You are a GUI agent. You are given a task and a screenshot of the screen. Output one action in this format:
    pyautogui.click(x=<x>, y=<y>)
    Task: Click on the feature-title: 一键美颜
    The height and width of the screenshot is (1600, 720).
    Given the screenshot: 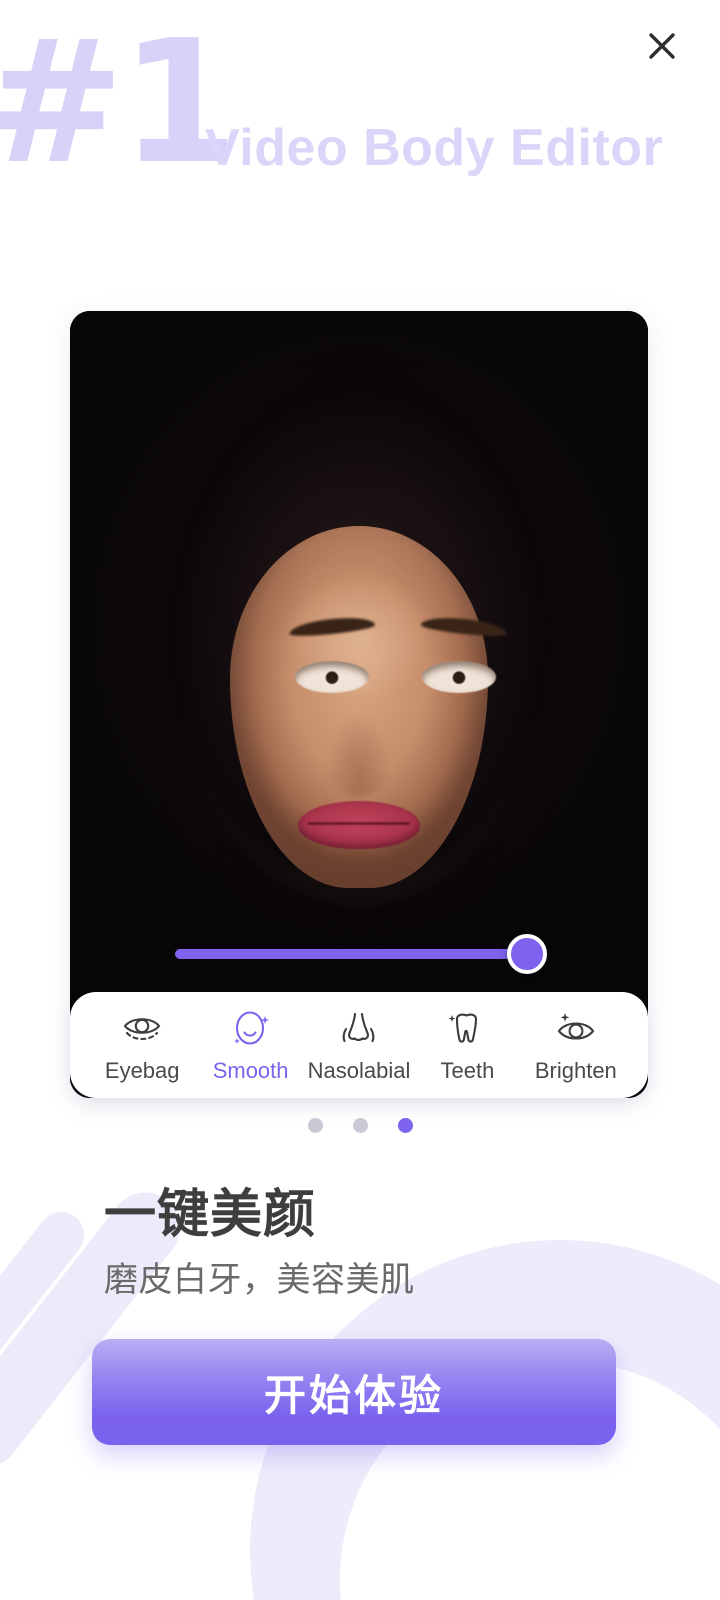 What is the action you would take?
    pyautogui.click(x=210, y=1215)
    